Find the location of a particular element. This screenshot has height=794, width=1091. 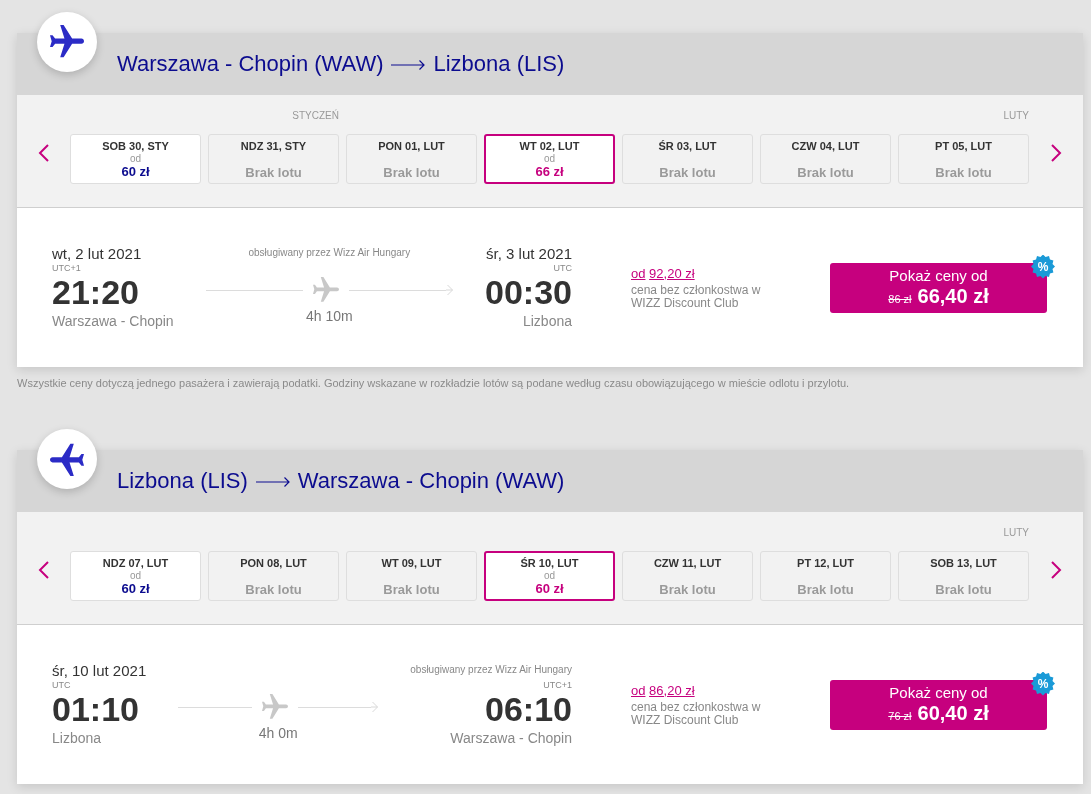

duration-text: 4h 0m is located at coordinates (278, 733).